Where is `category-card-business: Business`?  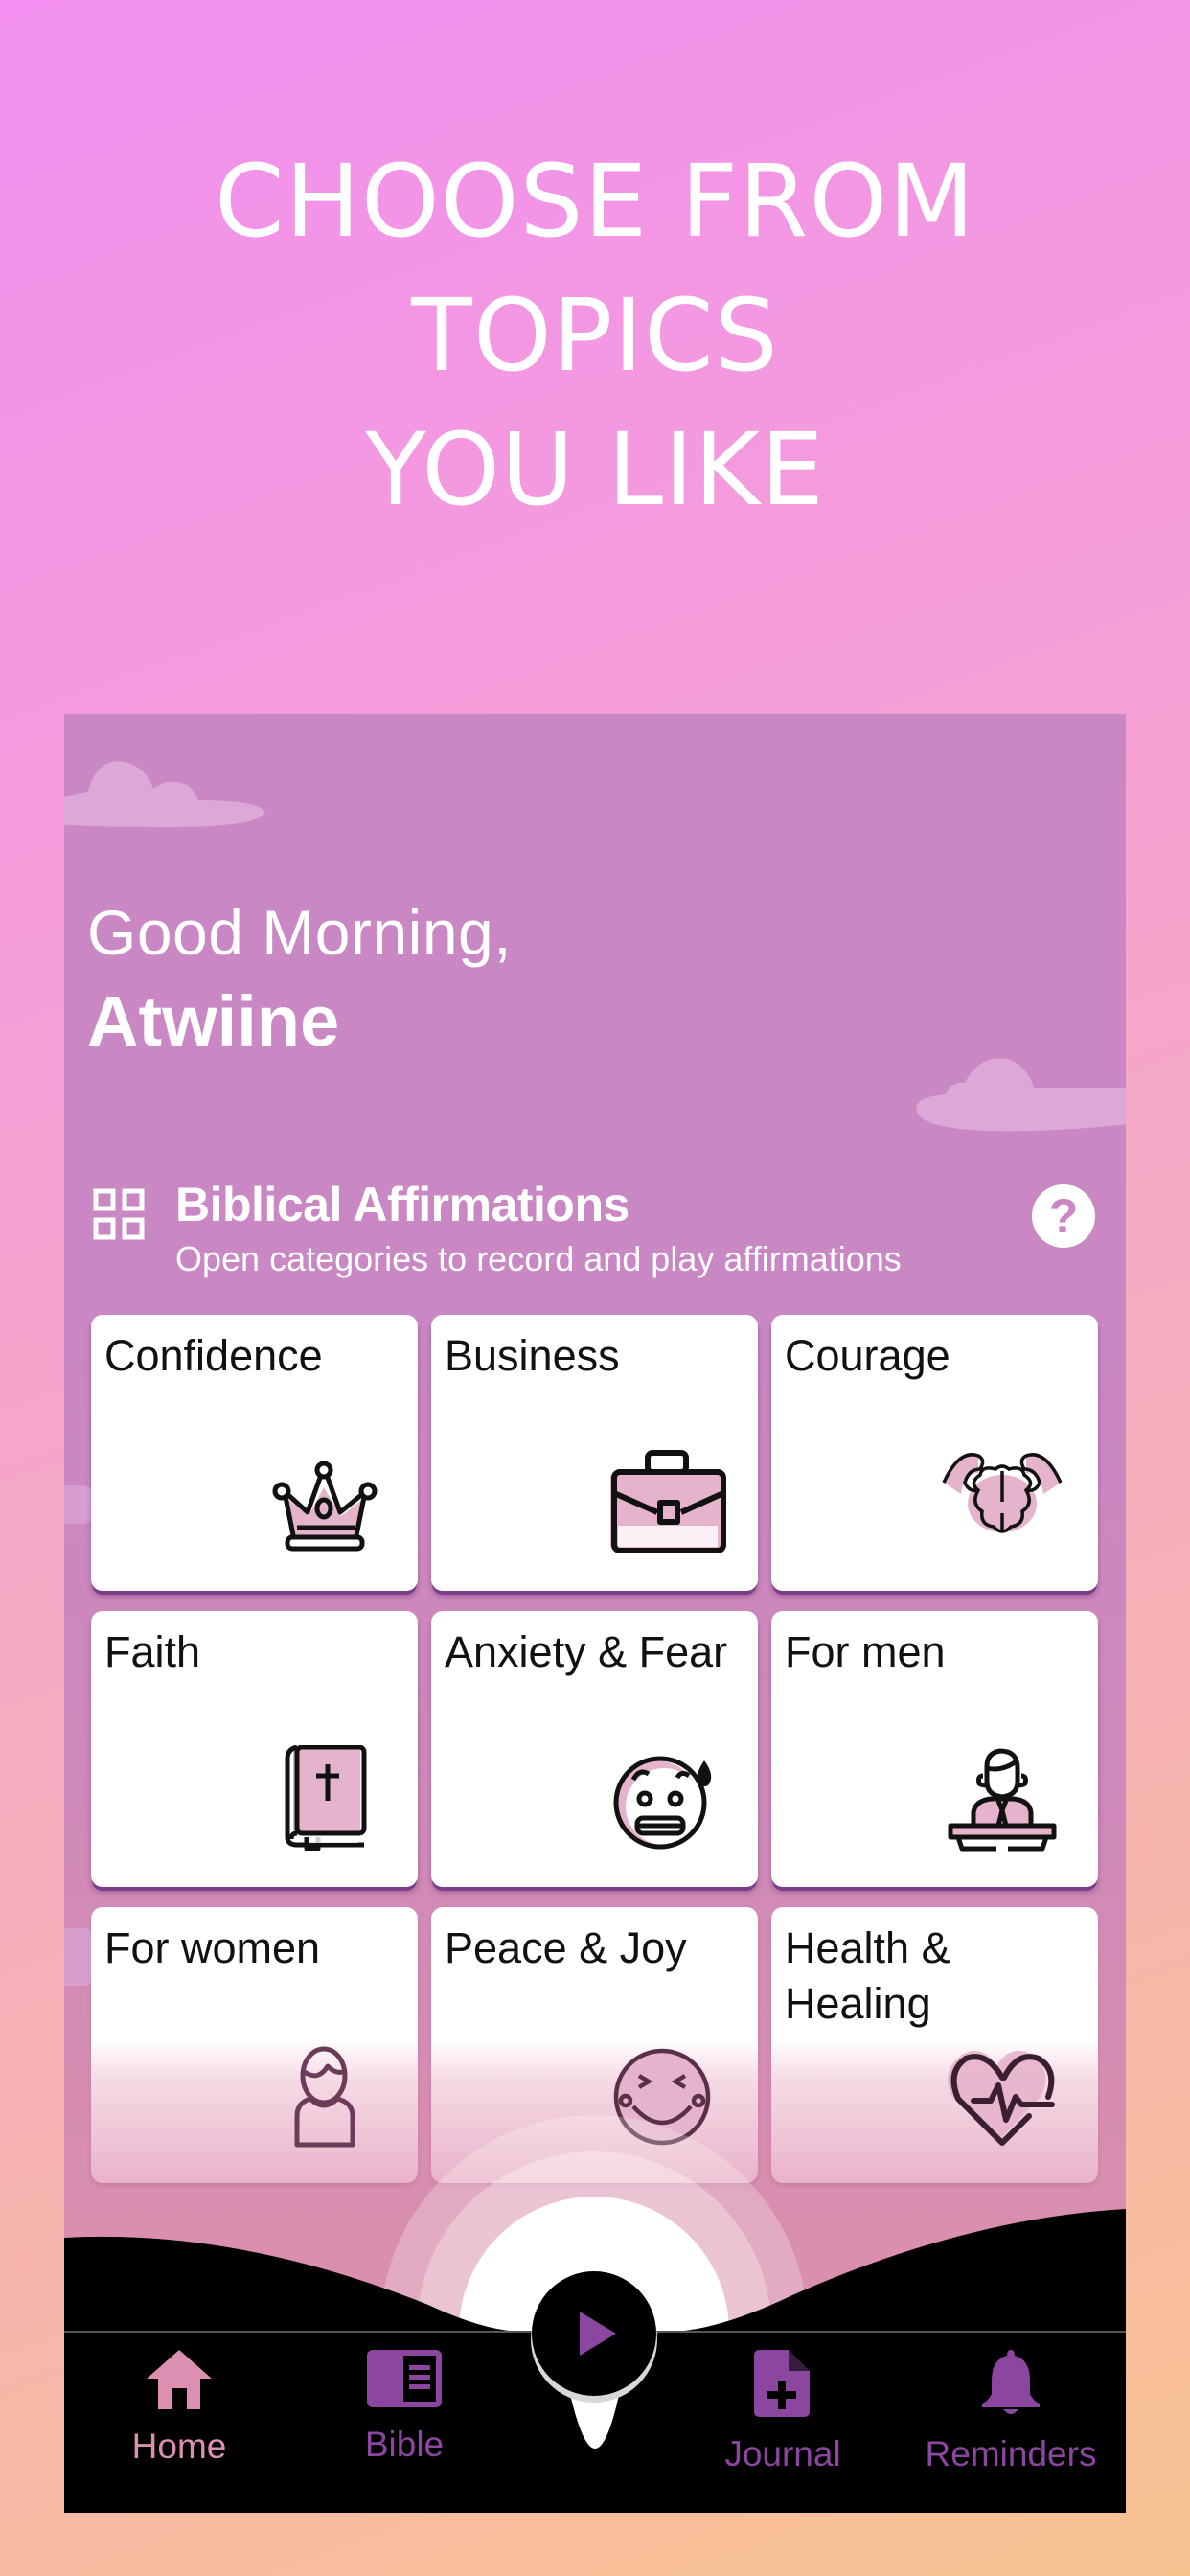
category-card-business: Business is located at coordinates (594, 1453).